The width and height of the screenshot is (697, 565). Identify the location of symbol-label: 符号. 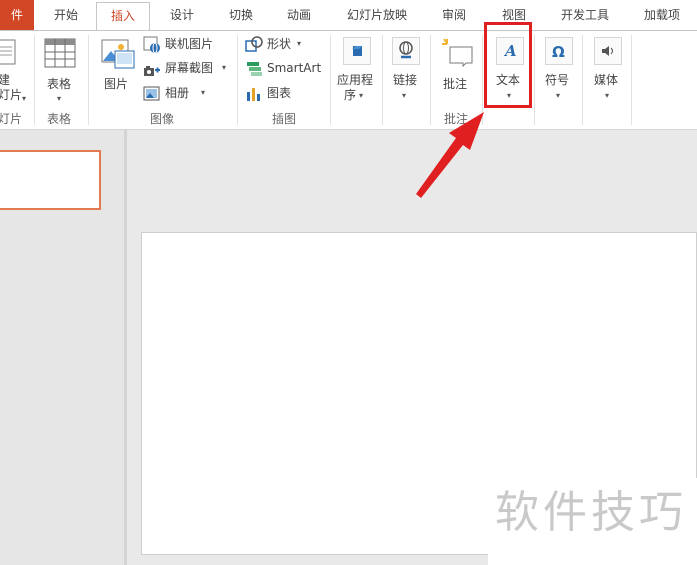
(557, 80).